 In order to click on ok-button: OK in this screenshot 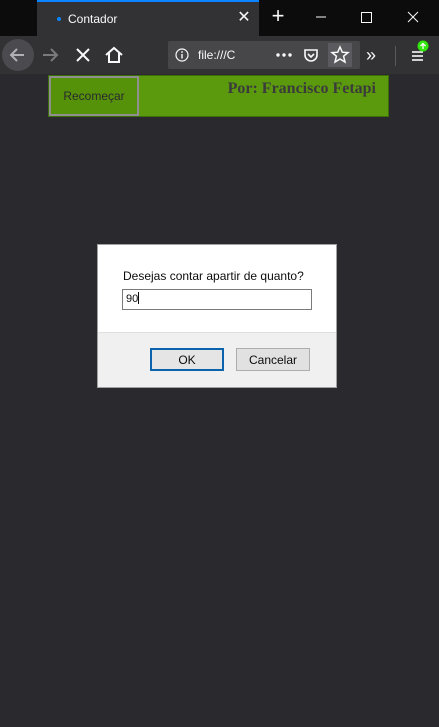, I will do `click(187, 359)`.